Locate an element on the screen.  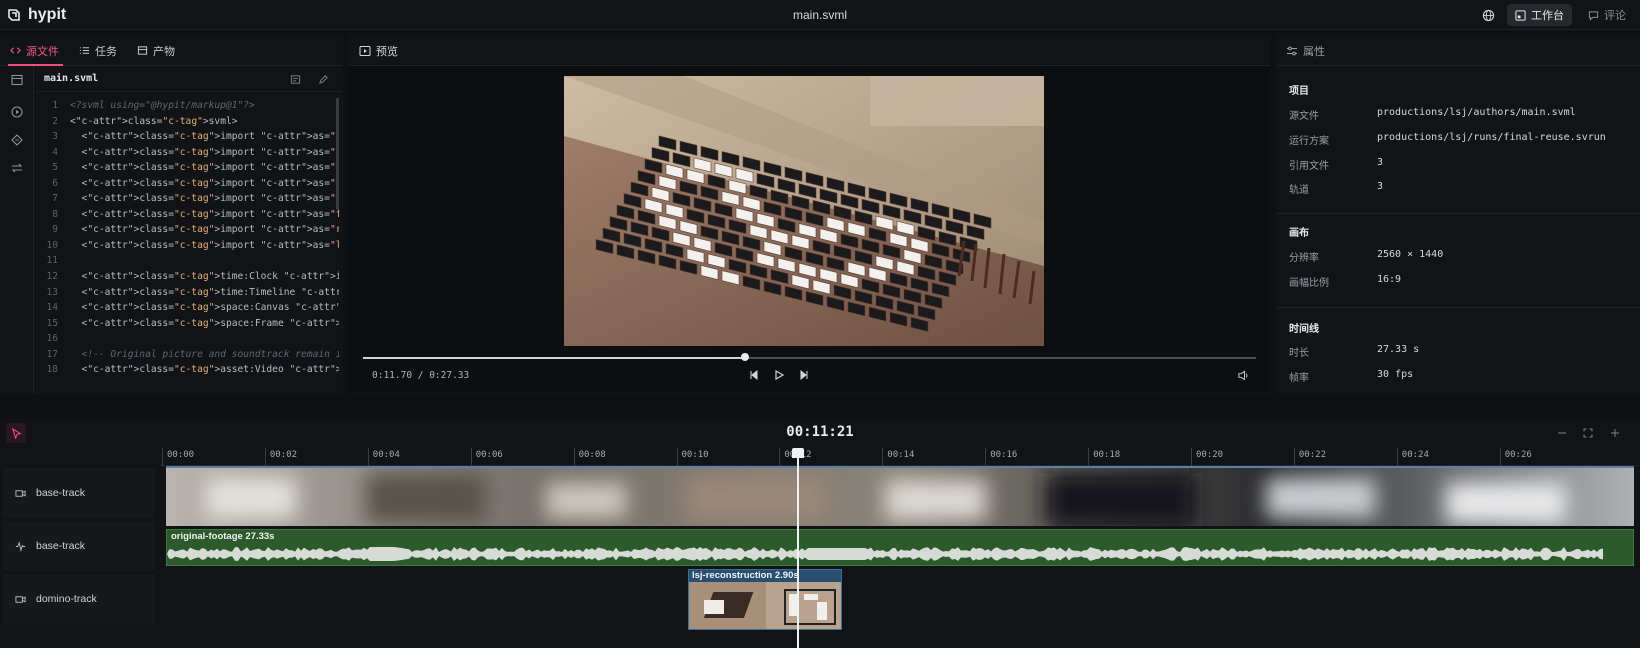
video-clip-lsj-reconstruction: lsj-reconstruction 2.90s is located at coordinates (765, 599).